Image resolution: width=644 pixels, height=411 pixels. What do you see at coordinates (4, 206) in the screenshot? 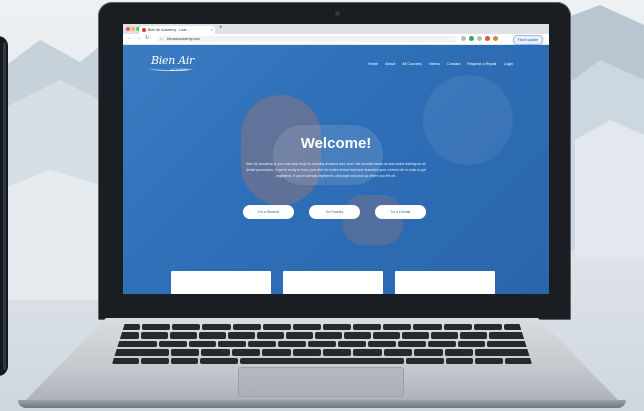
I see `phone-edge` at bounding box center [4, 206].